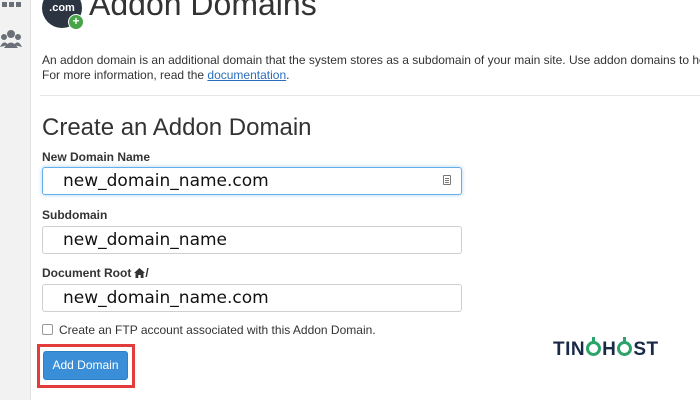 The width and height of the screenshot is (700, 400). I want to click on ftp-checkbox, so click(47, 329).